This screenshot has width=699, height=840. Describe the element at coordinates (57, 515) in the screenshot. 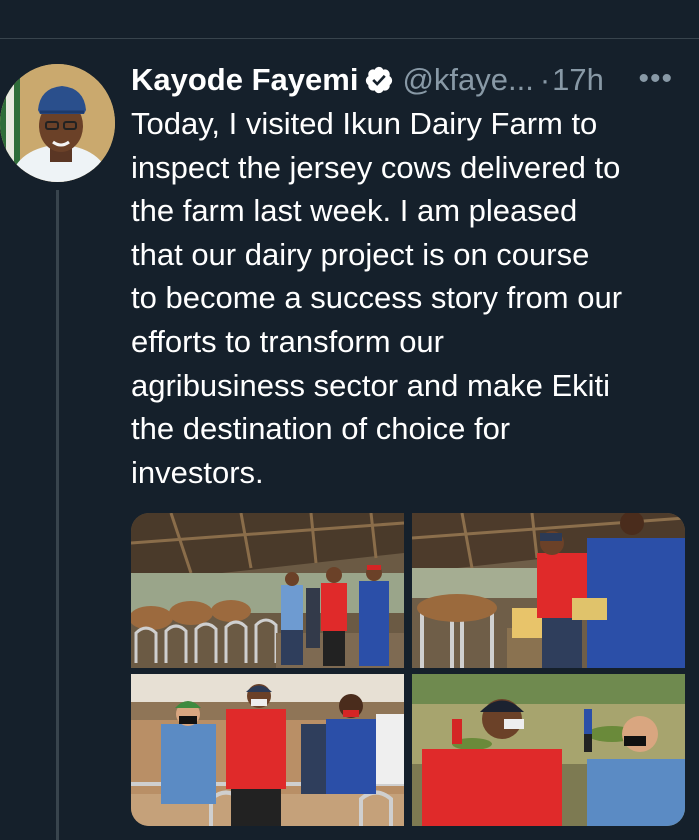

I see `thread-line` at that location.